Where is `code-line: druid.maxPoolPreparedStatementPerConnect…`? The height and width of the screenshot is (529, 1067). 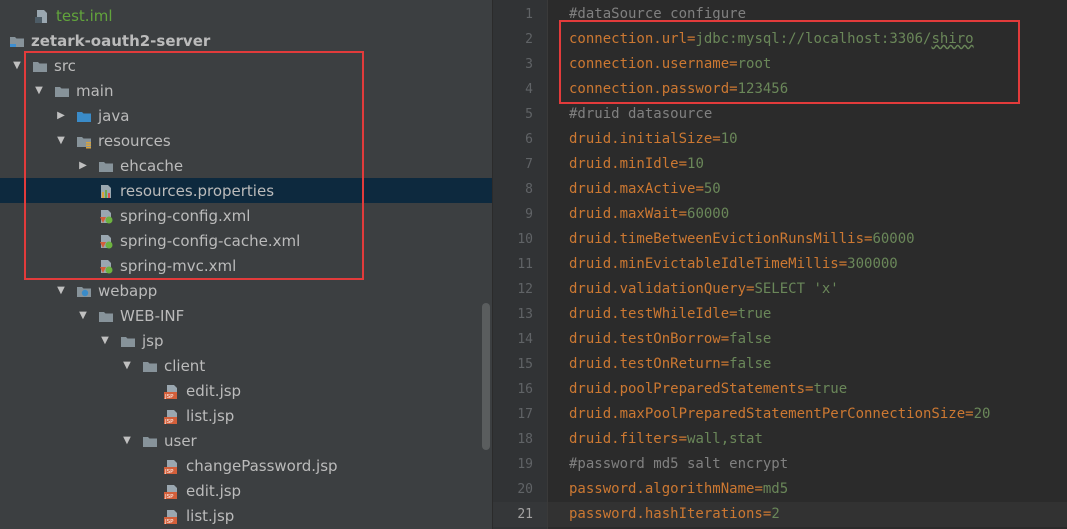
code-line: druid.maxPoolPreparedStatementPerConnect… is located at coordinates (779, 414).